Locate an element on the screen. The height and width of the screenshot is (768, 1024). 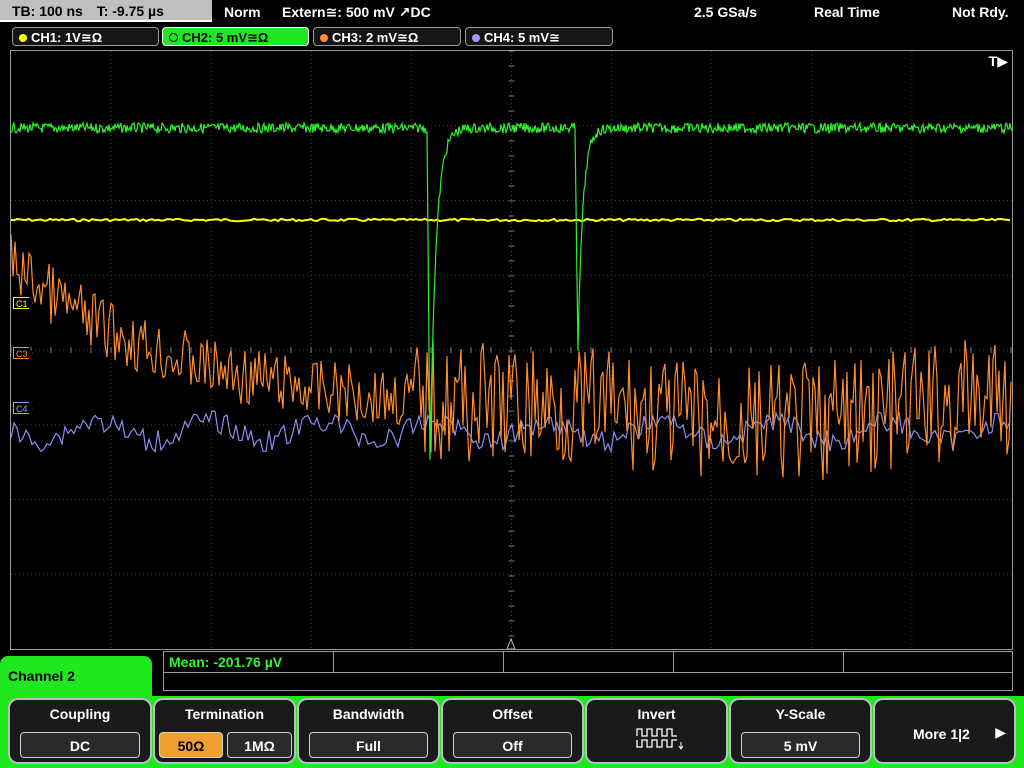
tab-channel-4: CH4: 5 mV≅ is located at coordinates (539, 36).